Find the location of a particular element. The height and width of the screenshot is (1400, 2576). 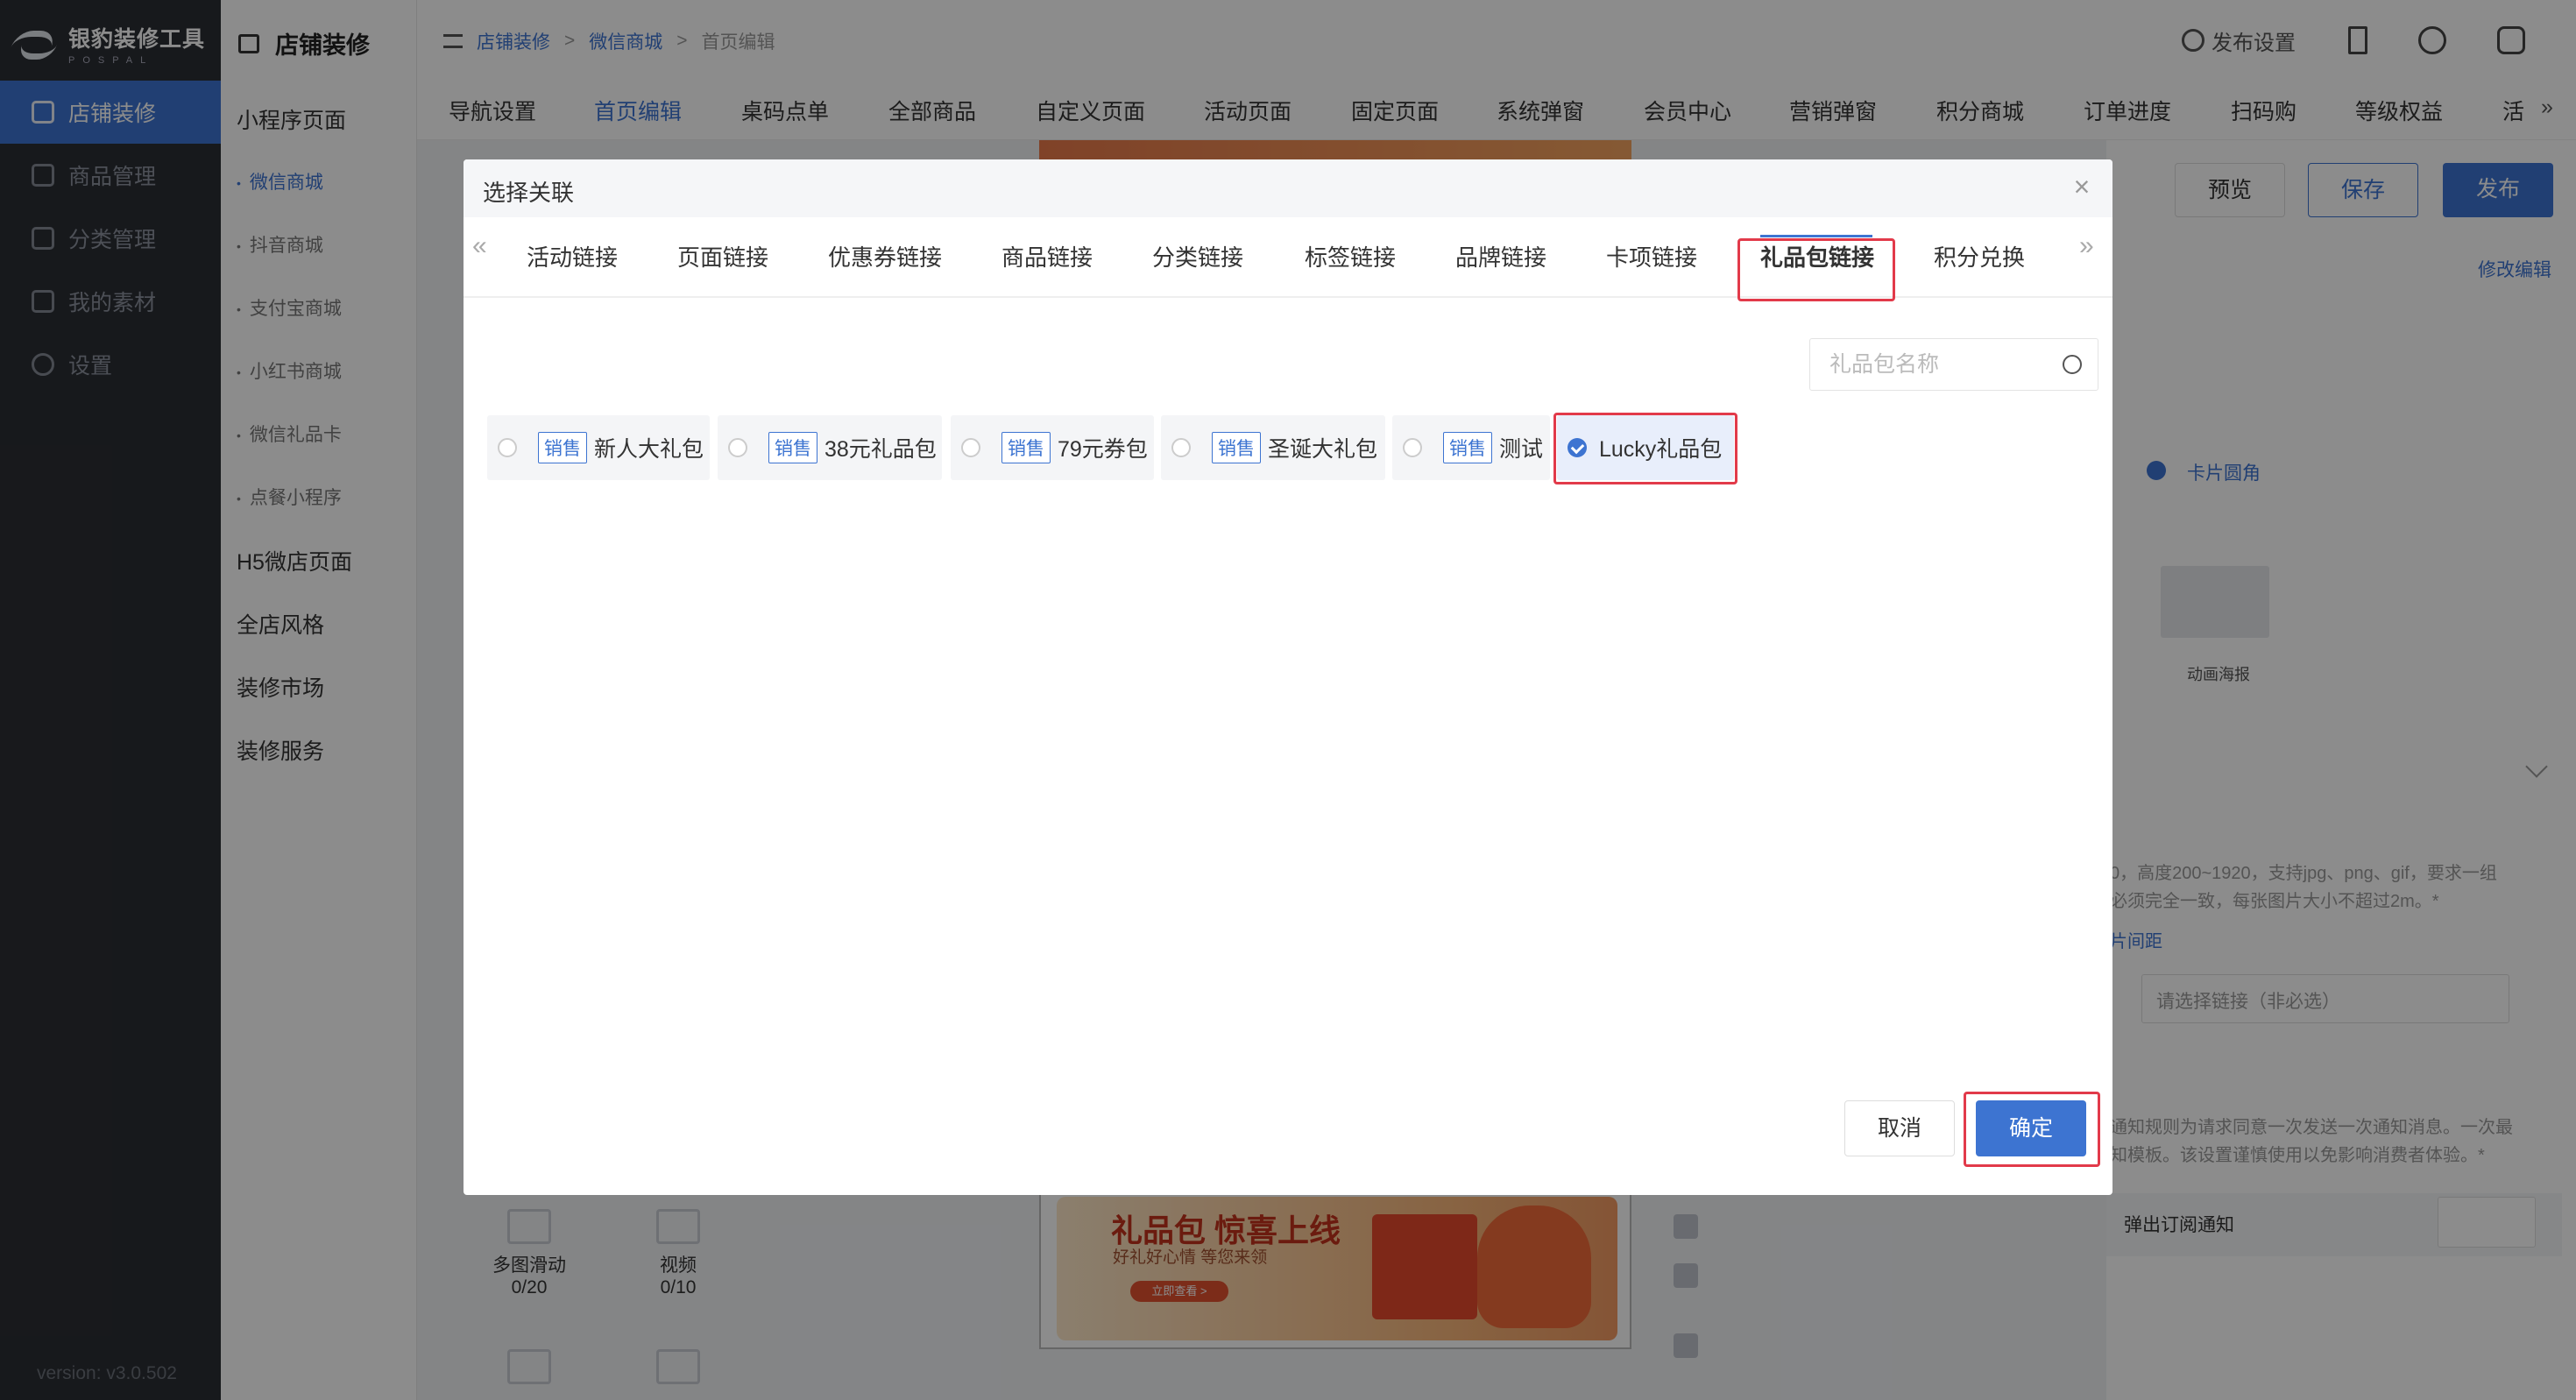

gift-option: 销售 新人大礼包 is located at coordinates (598, 447).